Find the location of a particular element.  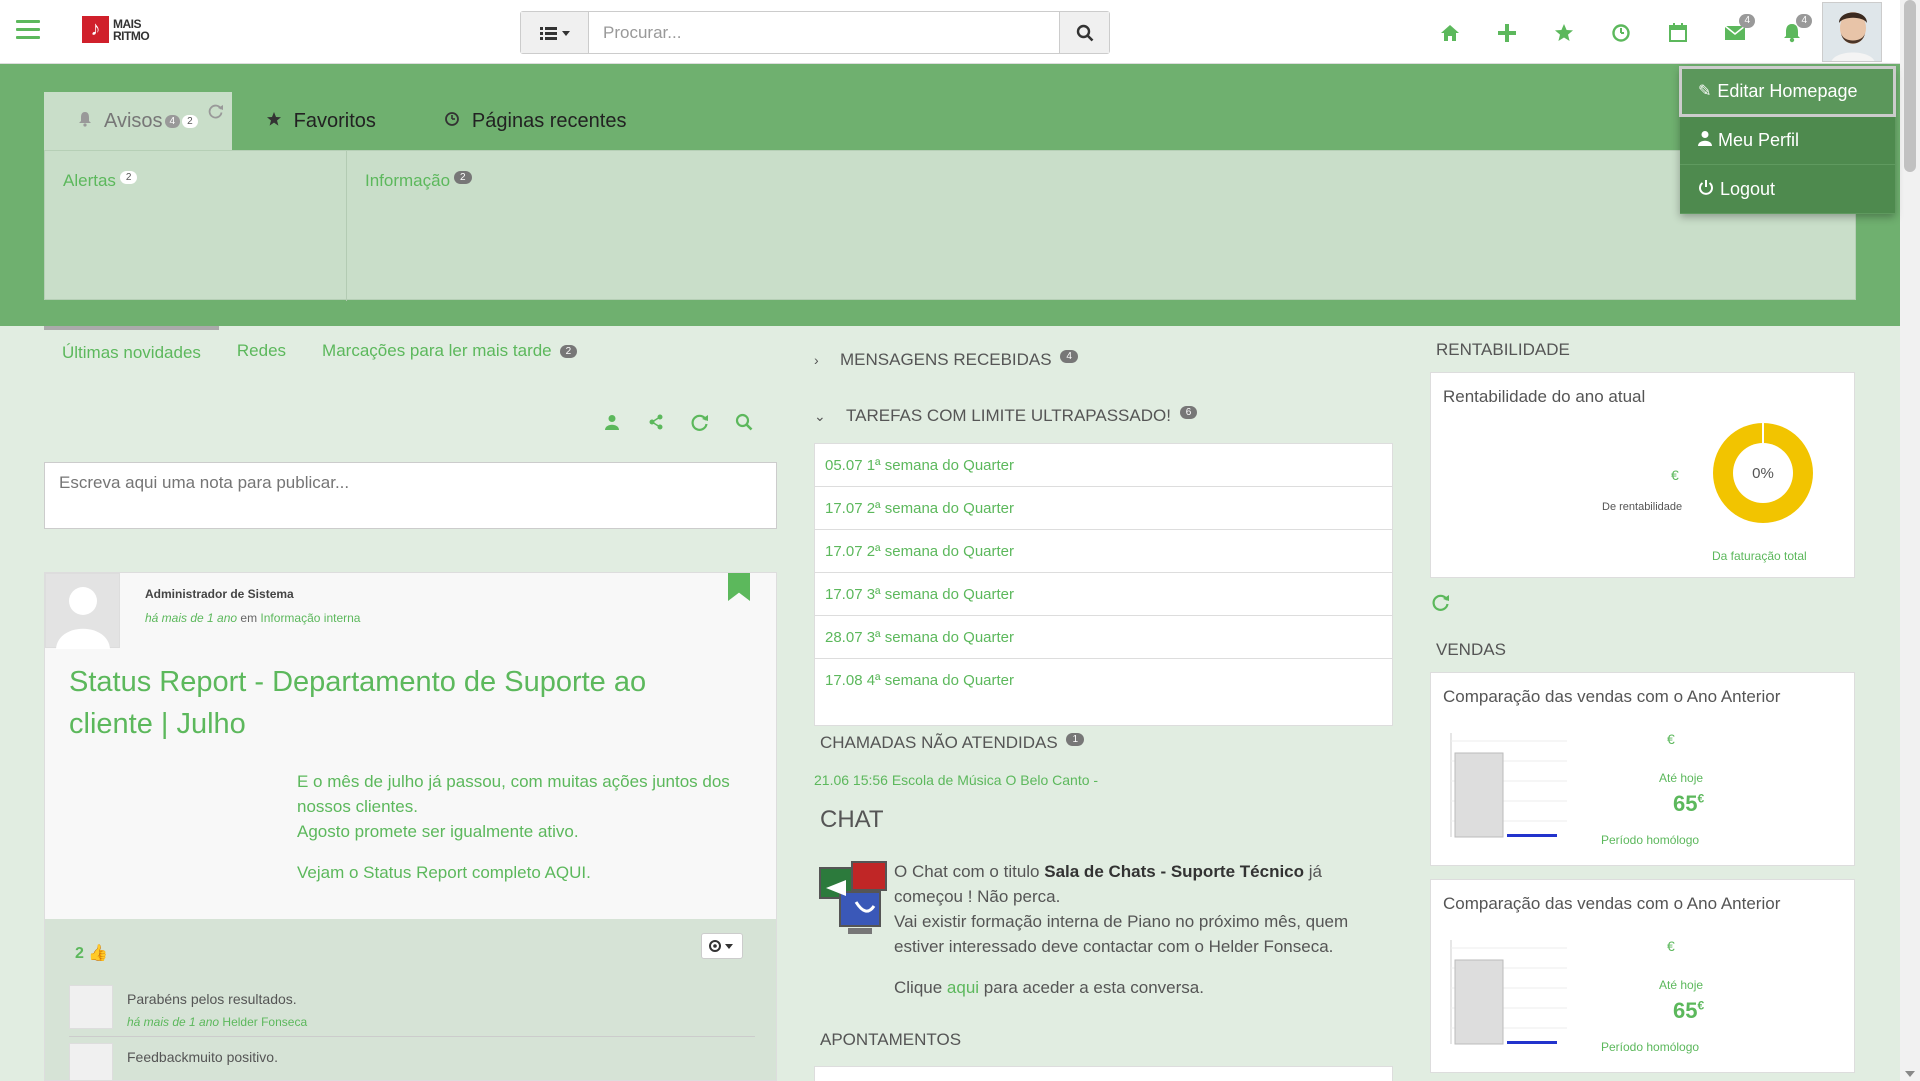

user-menu: ✎ Editar Homepage Meu Perfil Logout is located at coordinates (1787, 140).